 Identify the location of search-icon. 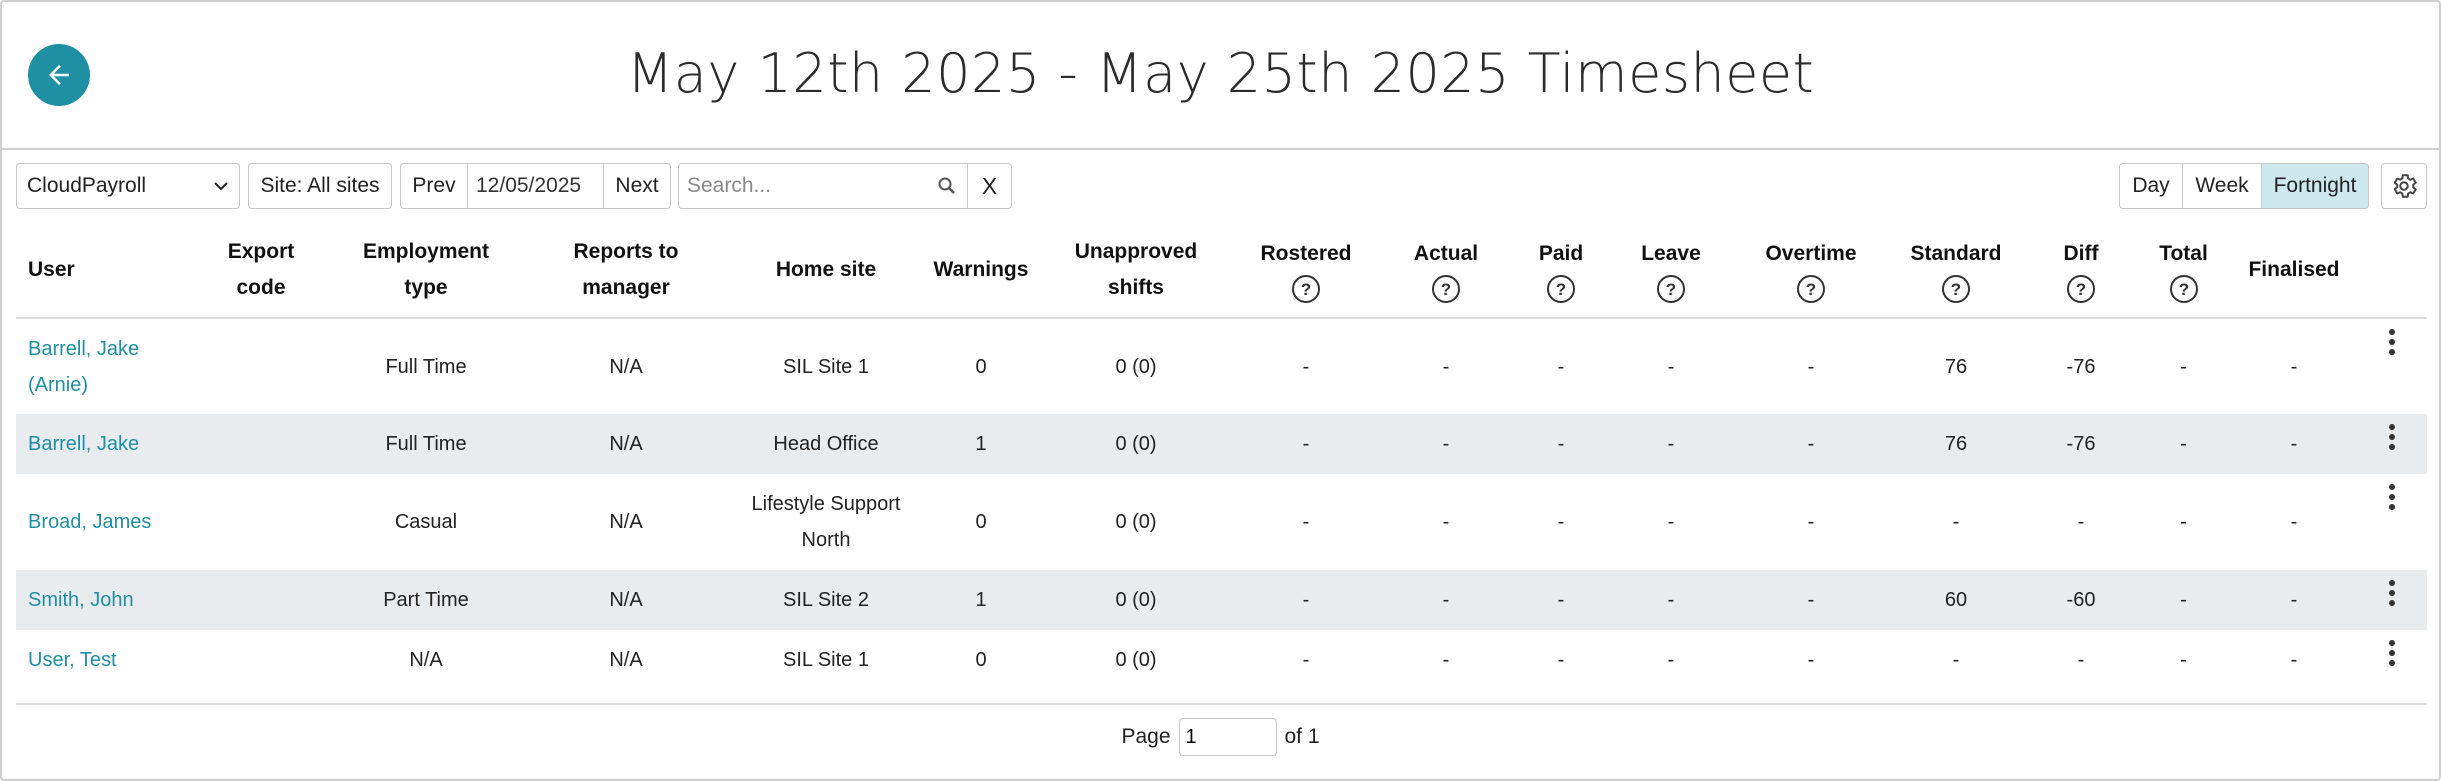
(946, 185).